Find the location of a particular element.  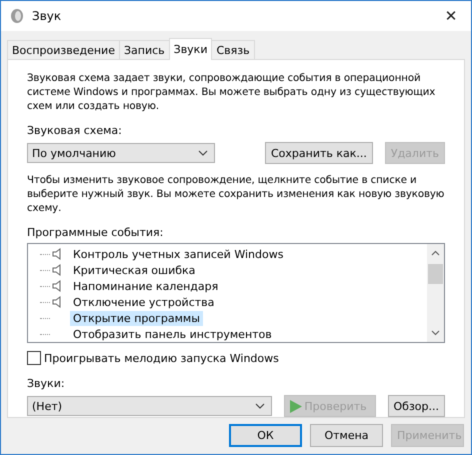

scheme-label: Звуковая схема: is located at coordinates (75, 130).